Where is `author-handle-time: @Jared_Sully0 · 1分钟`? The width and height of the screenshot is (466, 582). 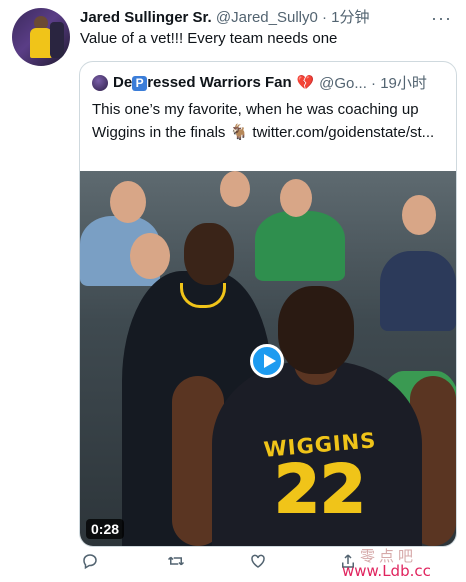
author-handle-time: @Jared_Sully0 · 1分钟 is located at coordinates (293, 17).